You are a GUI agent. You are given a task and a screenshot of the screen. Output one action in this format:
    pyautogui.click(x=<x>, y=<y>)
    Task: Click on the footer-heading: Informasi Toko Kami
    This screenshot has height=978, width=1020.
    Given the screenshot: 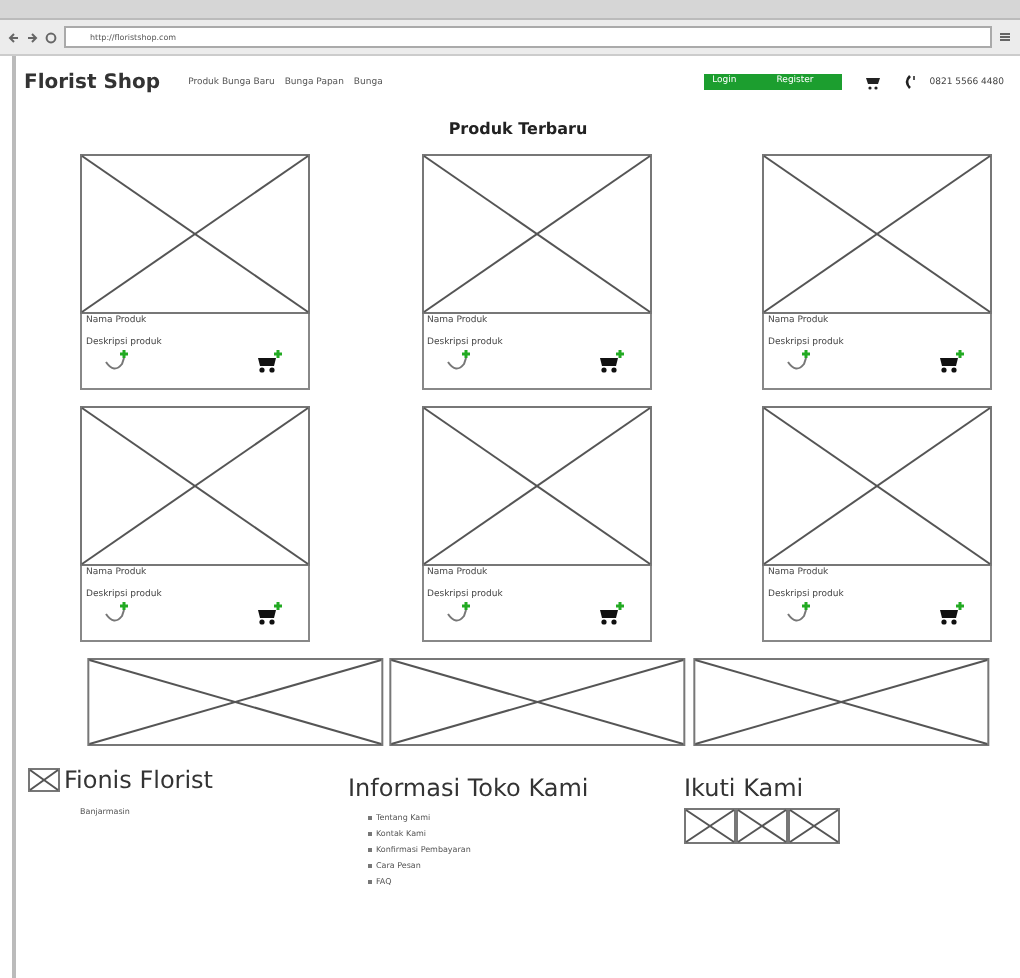 What is the action you would take?
    pyautogui.click(x=468, y=788)
    